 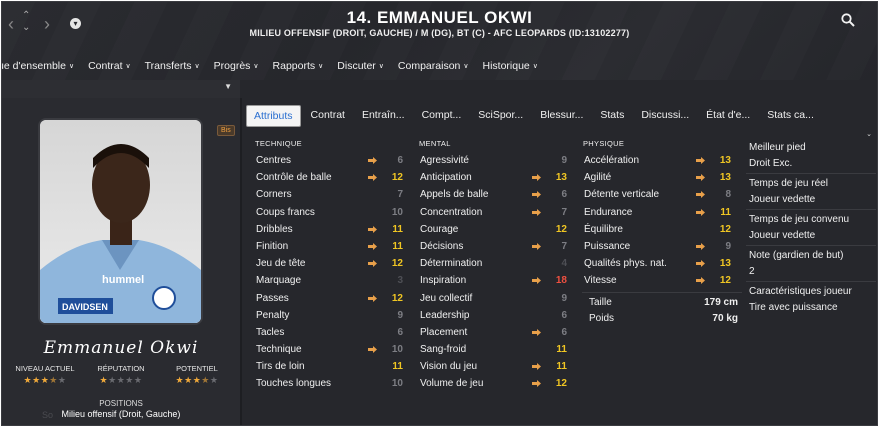 I want to click on attribute-row: Agressivité 9, so click(x=493, y=160).